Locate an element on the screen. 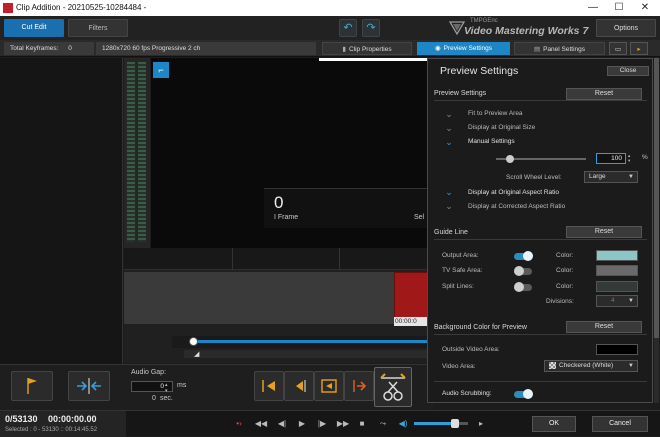  seek-handle is located at coordinates (193, 341).